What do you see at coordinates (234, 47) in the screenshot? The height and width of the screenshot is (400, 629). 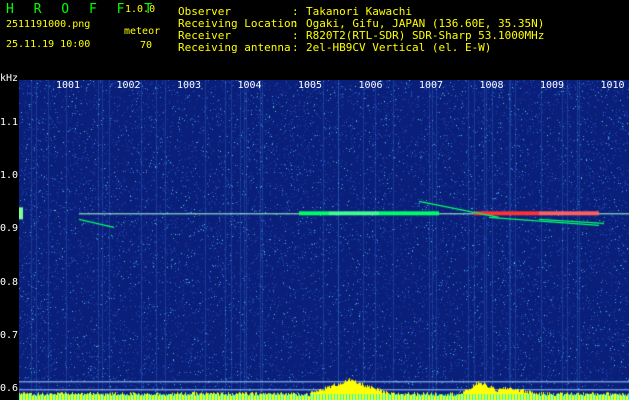 I see `antenna-label: Receiving antenna` at bounding box center [234, 47].